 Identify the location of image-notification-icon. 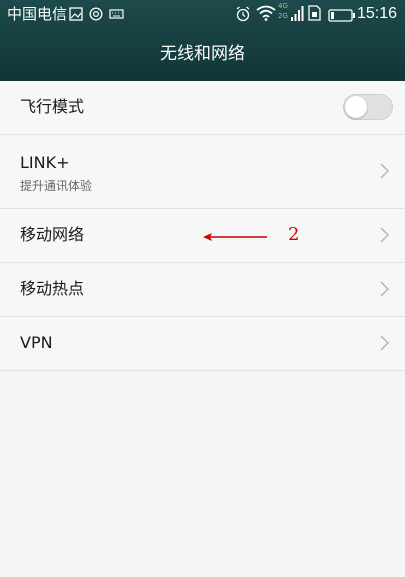
(76, 15).